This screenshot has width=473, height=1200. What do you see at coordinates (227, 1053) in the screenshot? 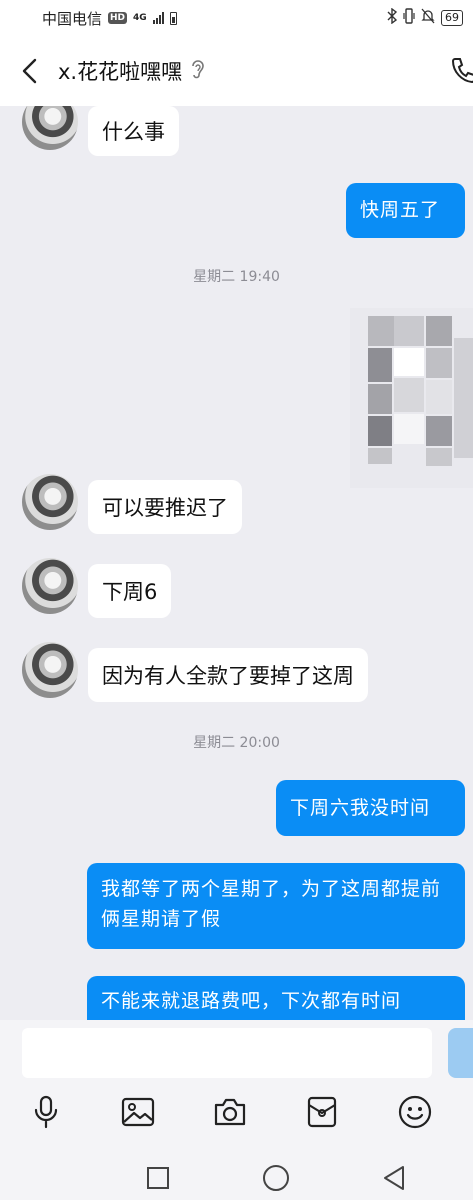
I see `message-input` at bounding box center [227, 1053].